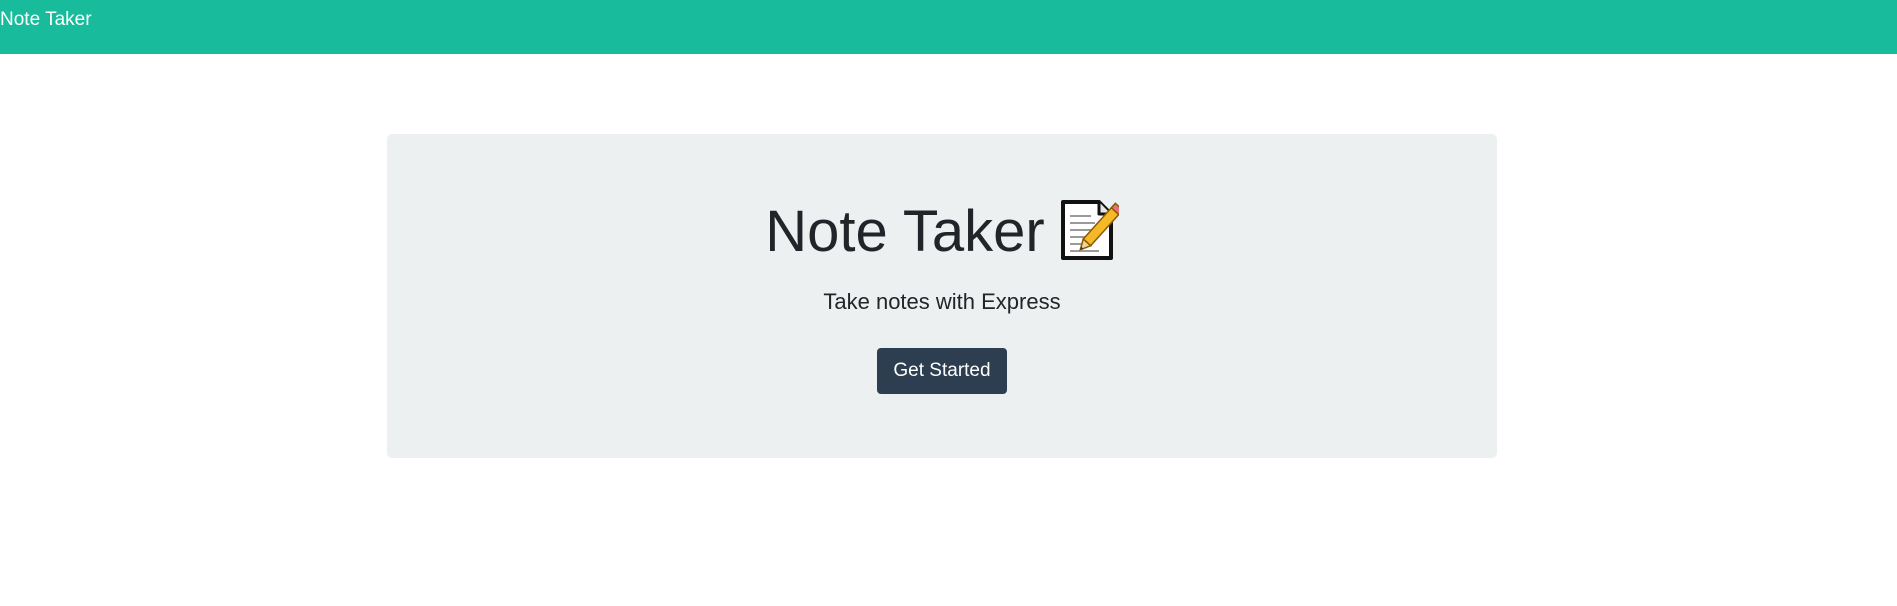 Image resolution: width=1897 pixels, height=606 pixels. I want to click on get-started-button: Get Started, so click(942, 371).